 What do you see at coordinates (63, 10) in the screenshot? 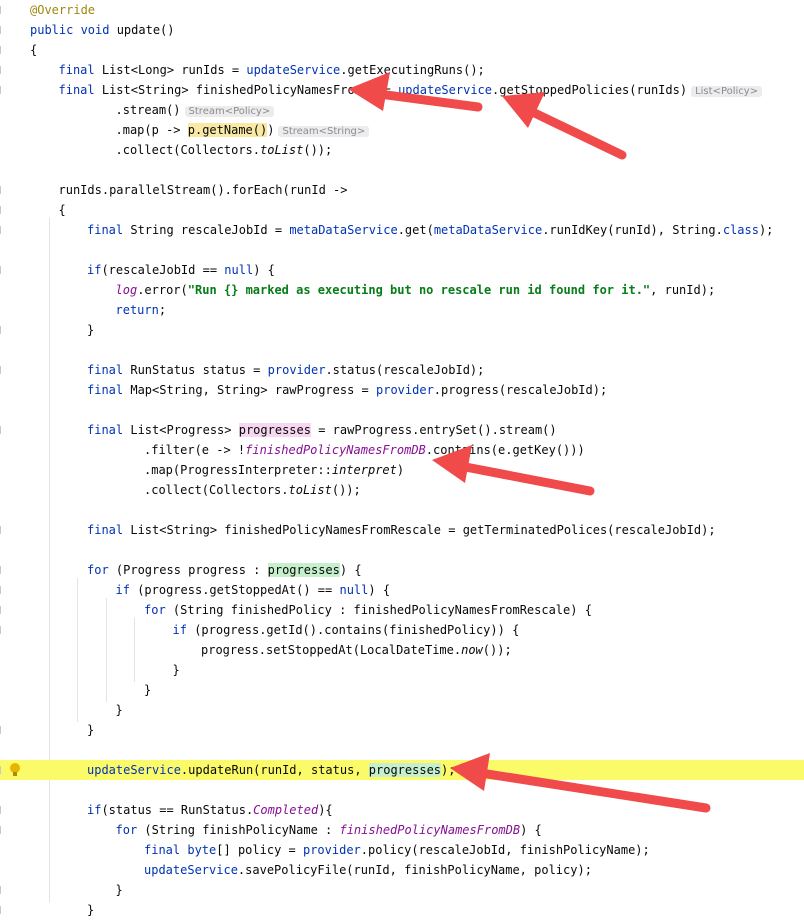
I see `code-token: @Override` at bounding box center [63, 10].